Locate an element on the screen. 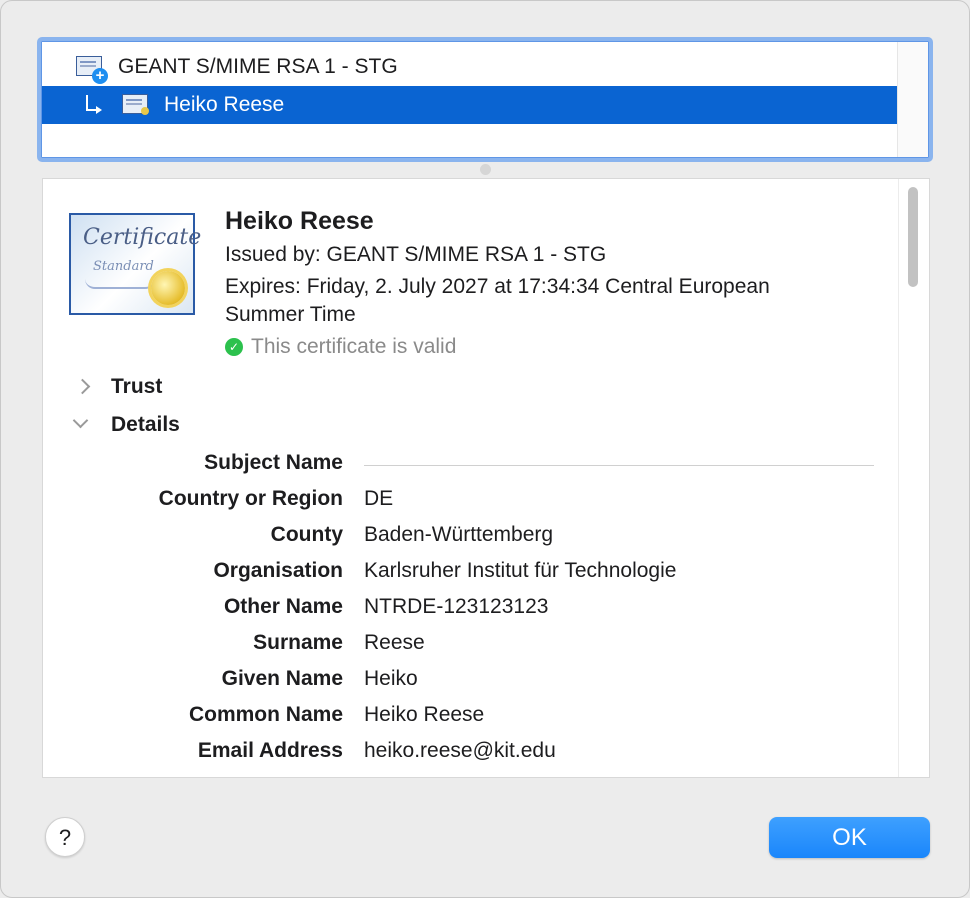 The image size is (970, 898). detail-row: Common Name Heiko Reese is located at coordinates (473, 718).